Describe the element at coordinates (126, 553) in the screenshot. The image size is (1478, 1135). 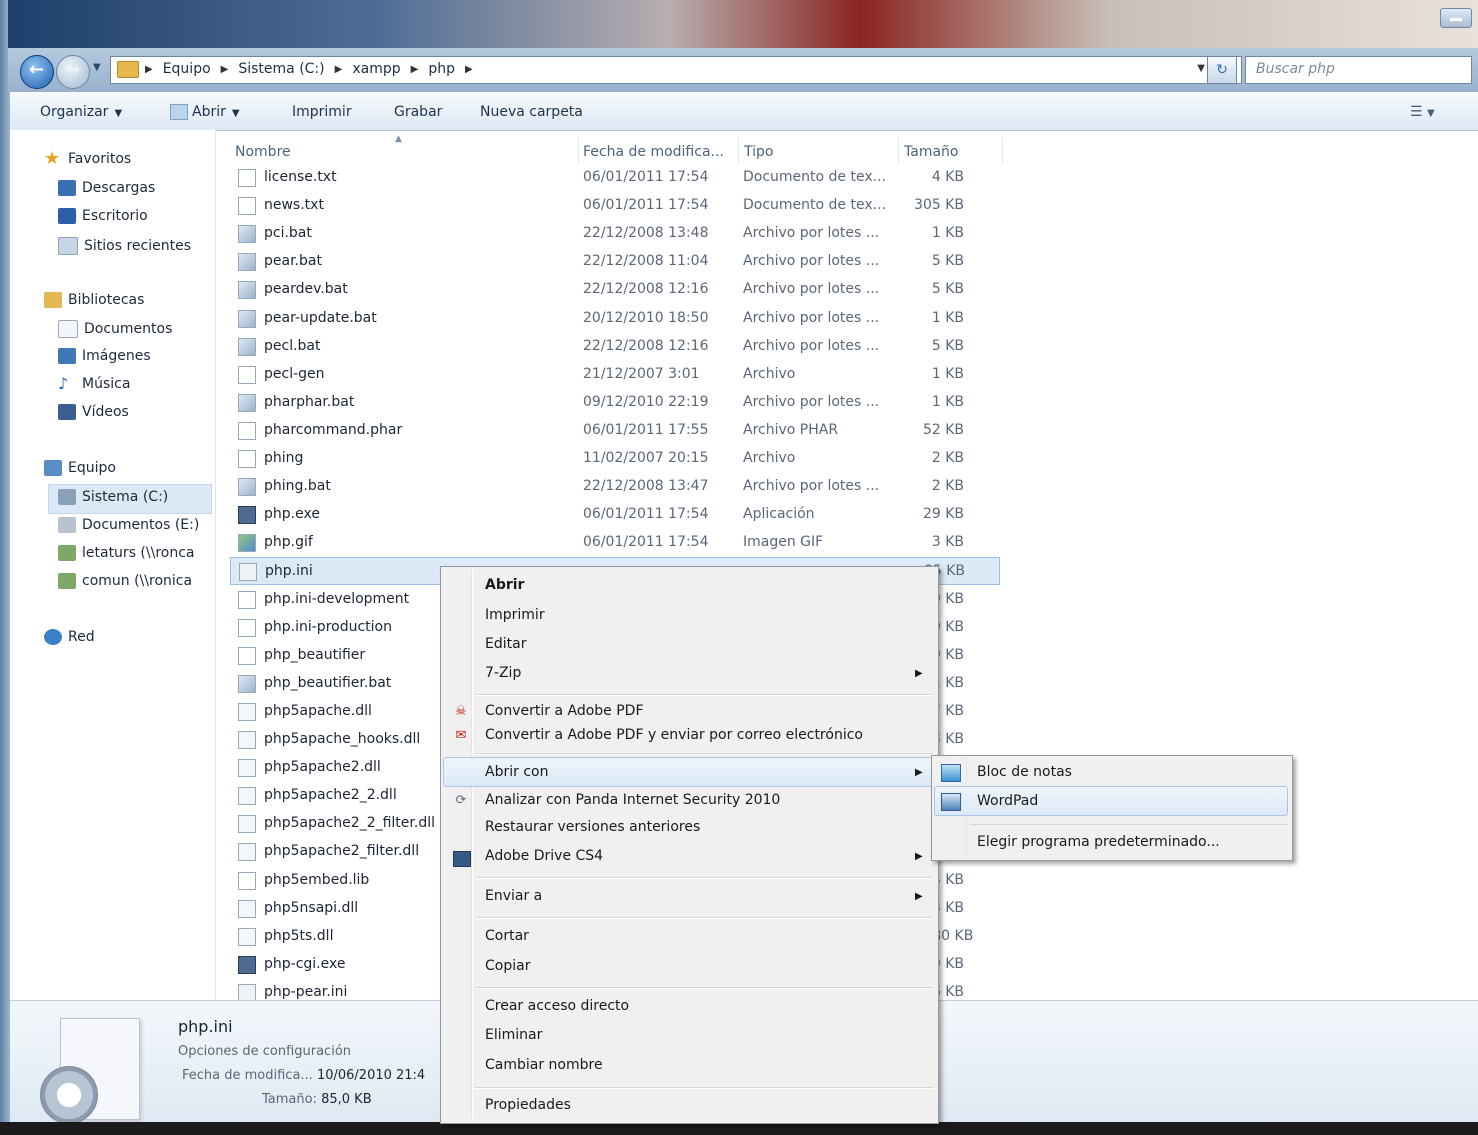
I see `nav-network-drive-1: letaturs (\\ronca` at that location.